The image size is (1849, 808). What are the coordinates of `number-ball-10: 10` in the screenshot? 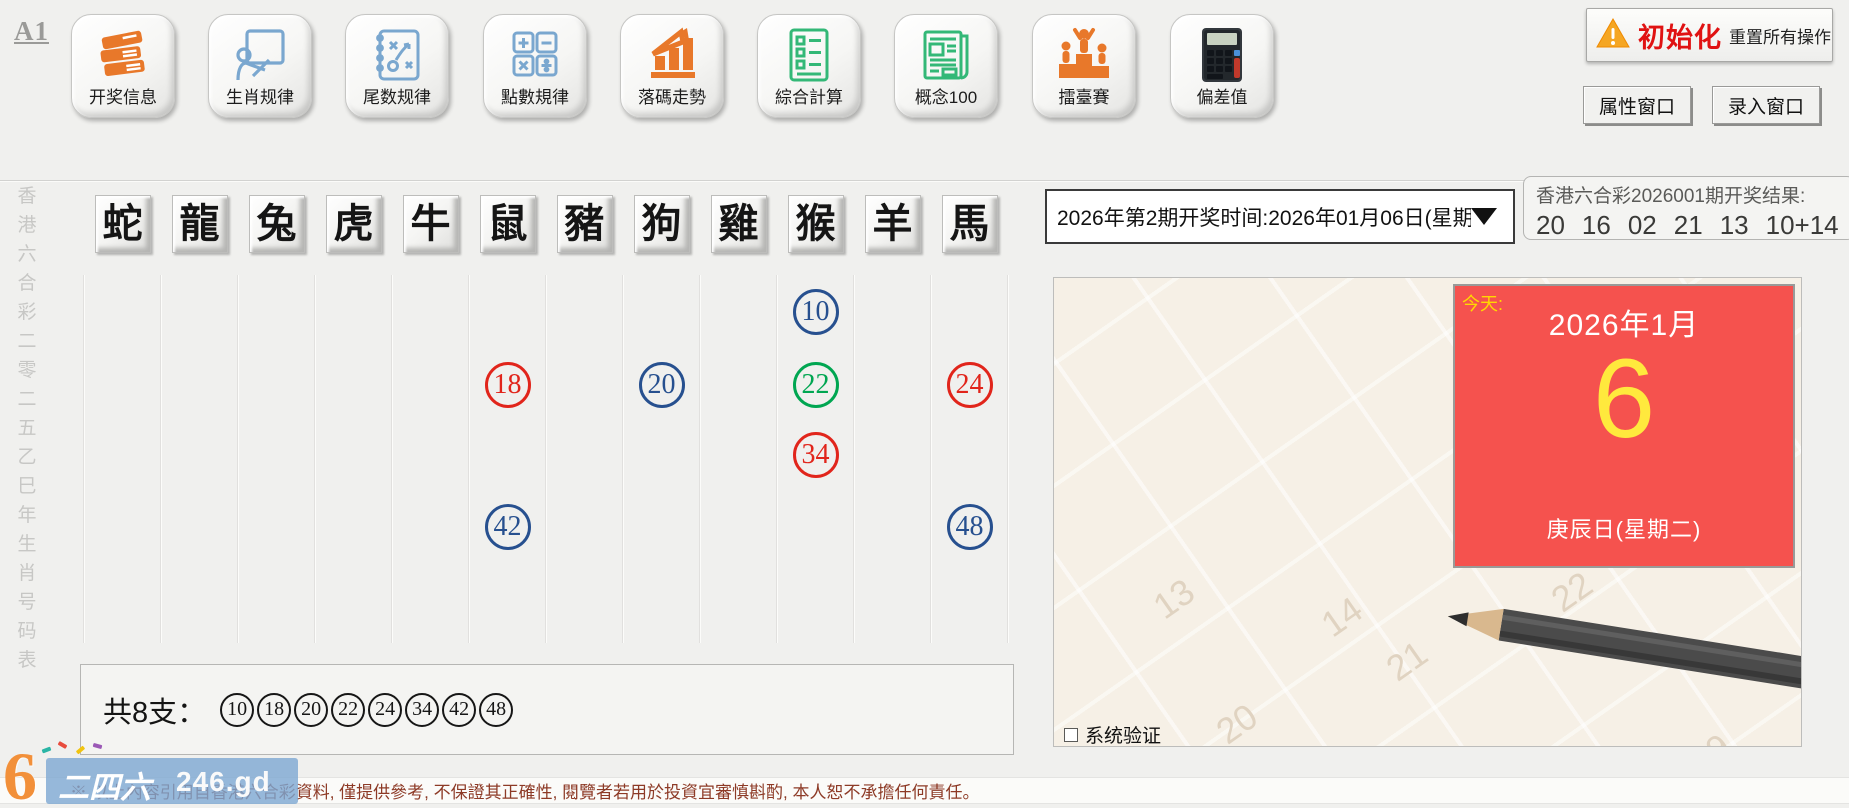 It's located at (815, 312).